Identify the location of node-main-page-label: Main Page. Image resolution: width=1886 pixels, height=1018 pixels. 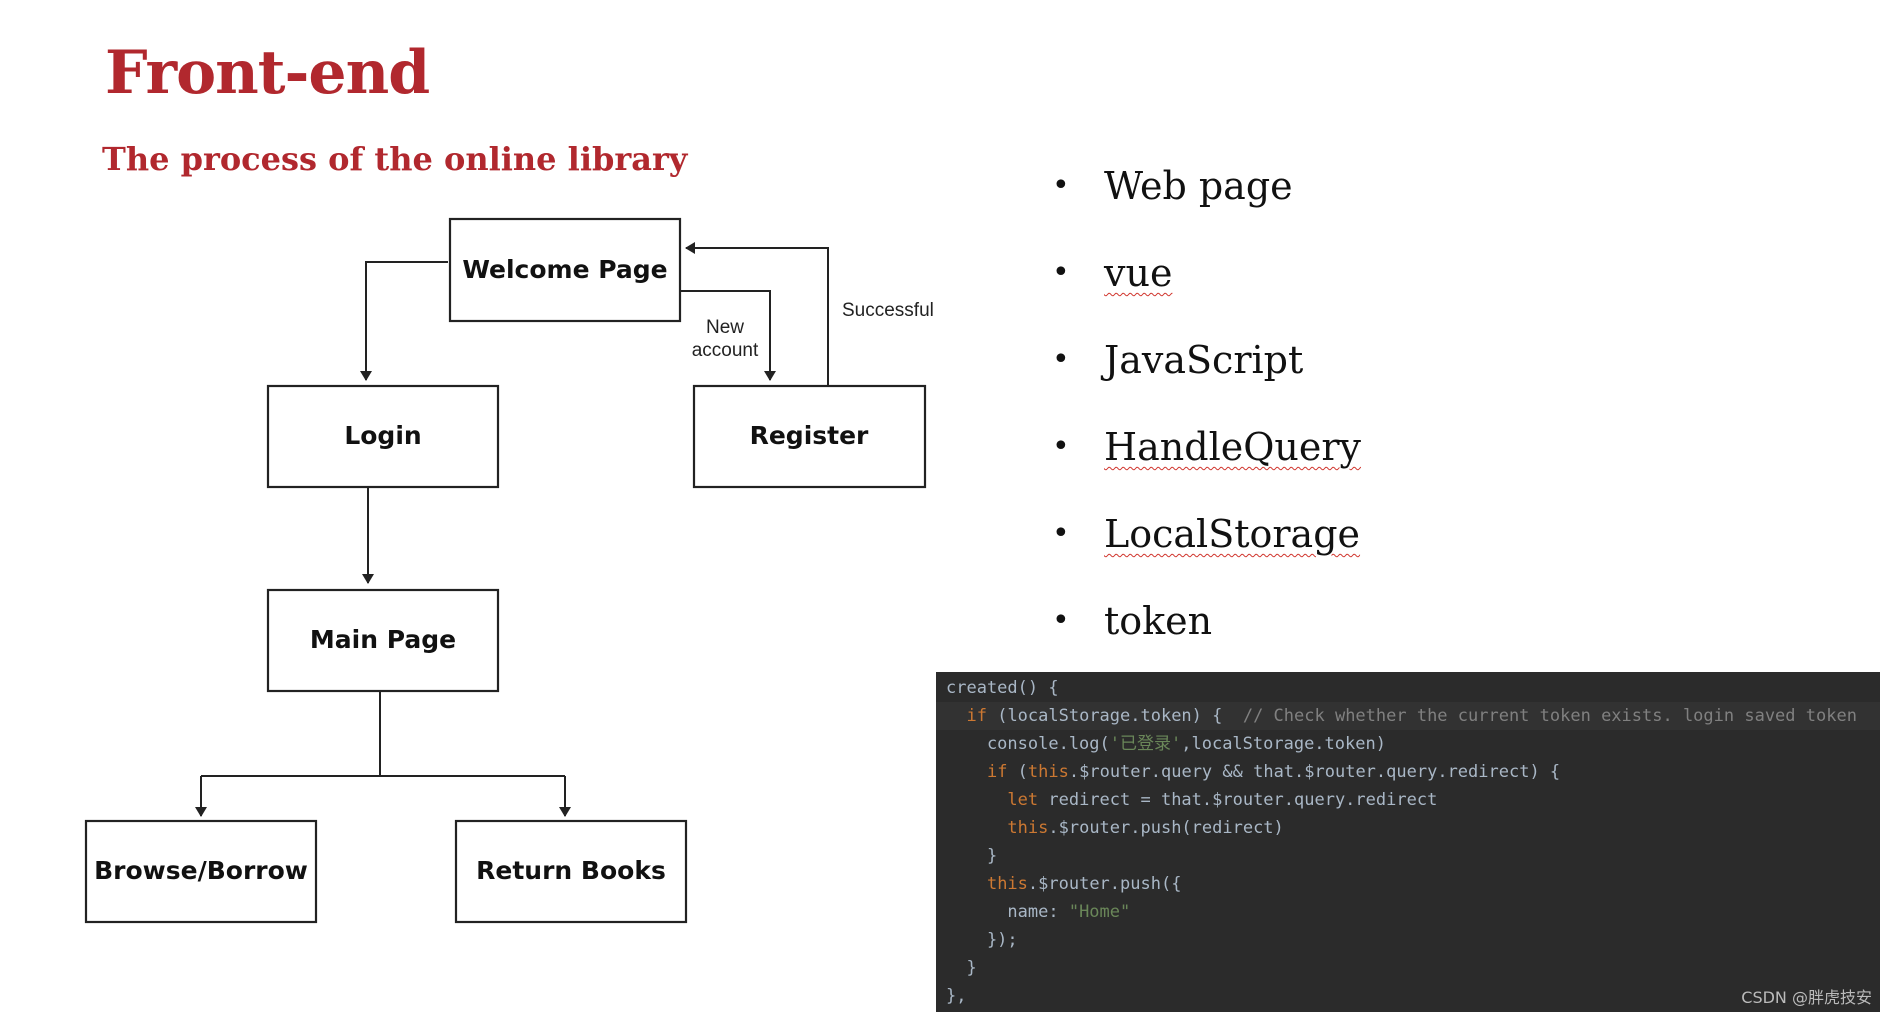
(383, 639).